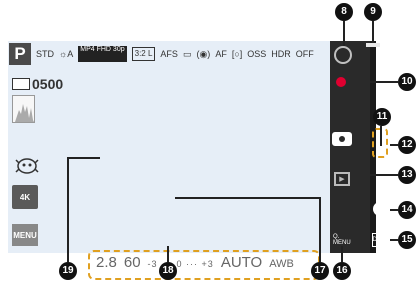 This screenshot has height=281, width=418. Describe the element at coordinates (68, 271) in the screenshot. I see `callout-19: 19` at that location.